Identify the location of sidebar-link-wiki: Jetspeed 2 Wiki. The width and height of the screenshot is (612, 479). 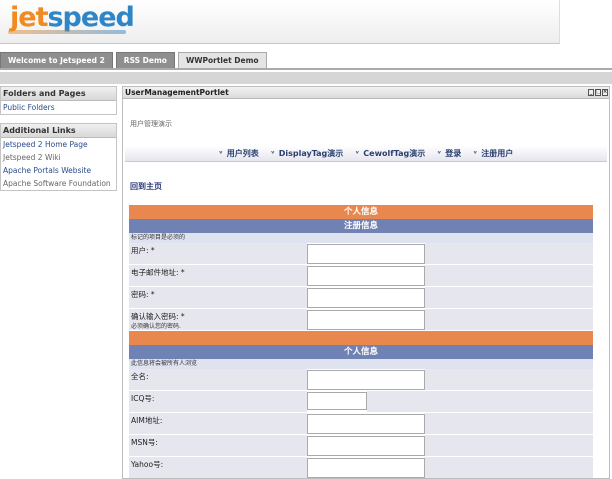
(58, 157).